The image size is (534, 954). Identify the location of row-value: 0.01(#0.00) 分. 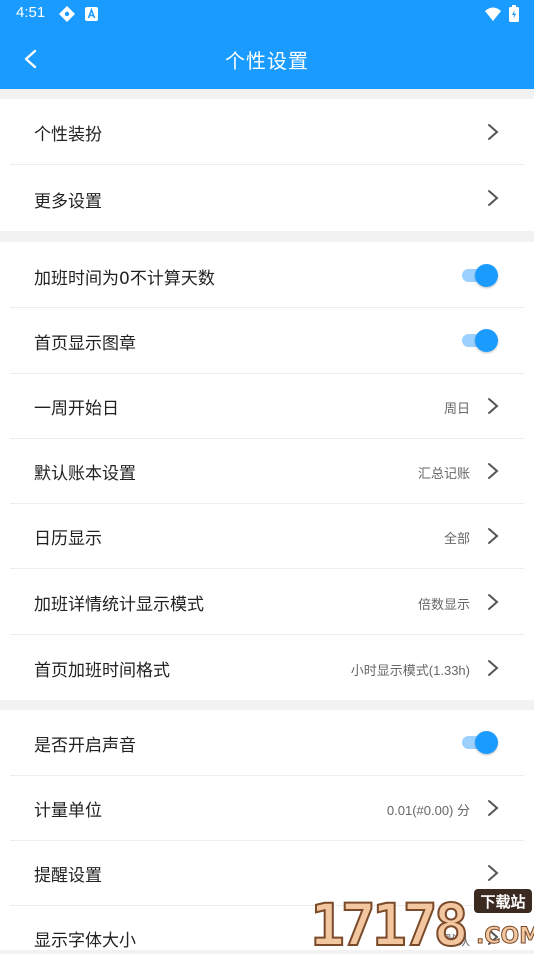
(428, 810).